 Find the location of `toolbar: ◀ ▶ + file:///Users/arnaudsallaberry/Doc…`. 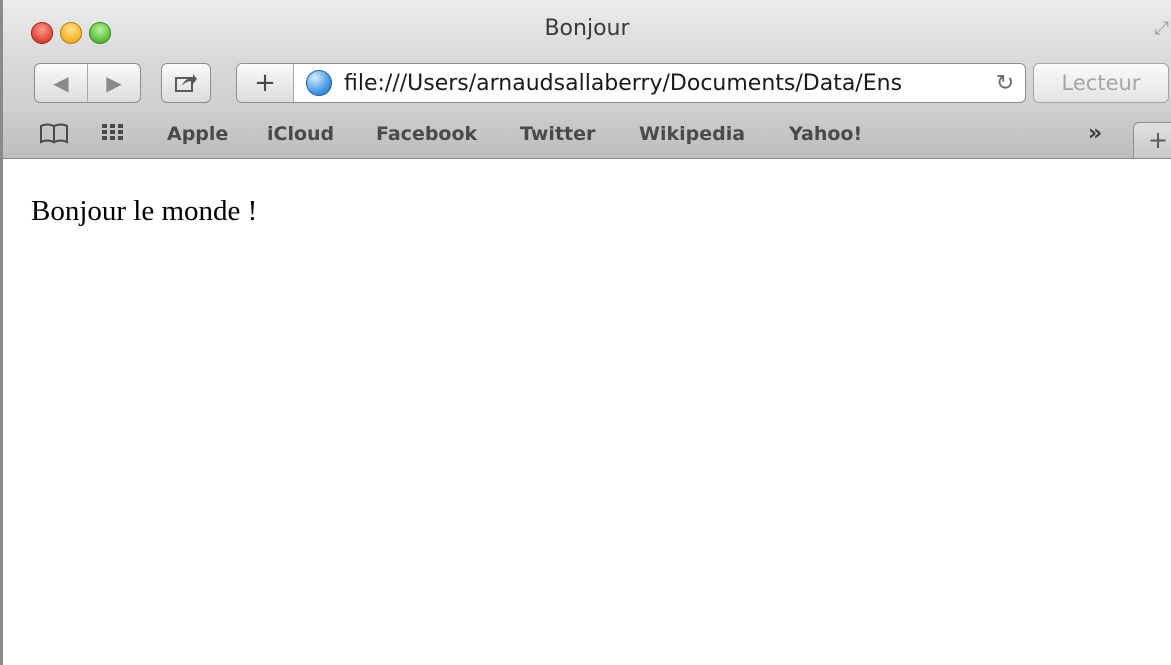

toolbar: ◀ ▶ + file:///Users/arnaudsallaberry/Doc… is located at coordinates (587, 86).